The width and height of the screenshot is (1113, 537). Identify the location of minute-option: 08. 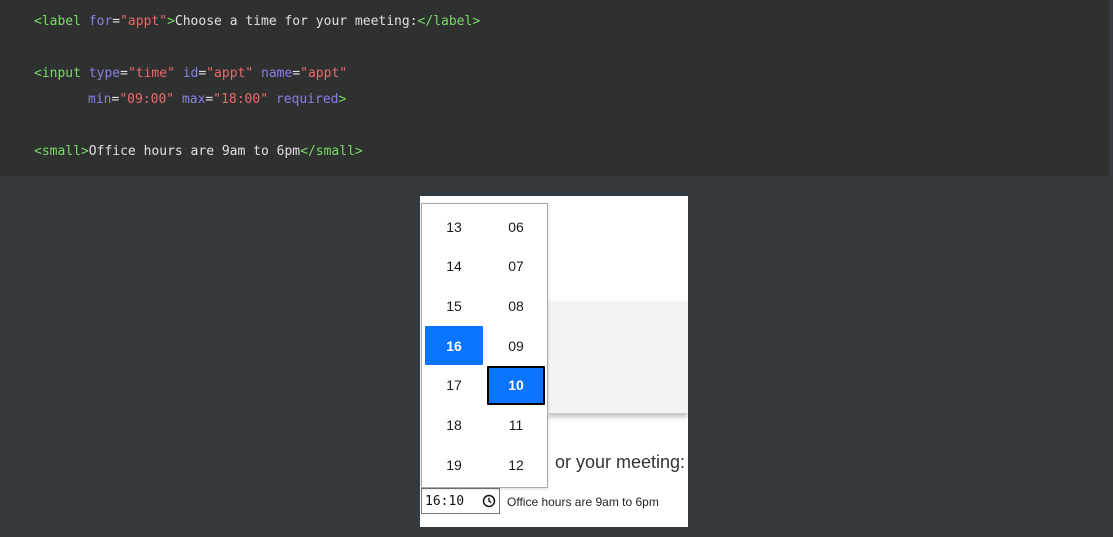
(516, 305).